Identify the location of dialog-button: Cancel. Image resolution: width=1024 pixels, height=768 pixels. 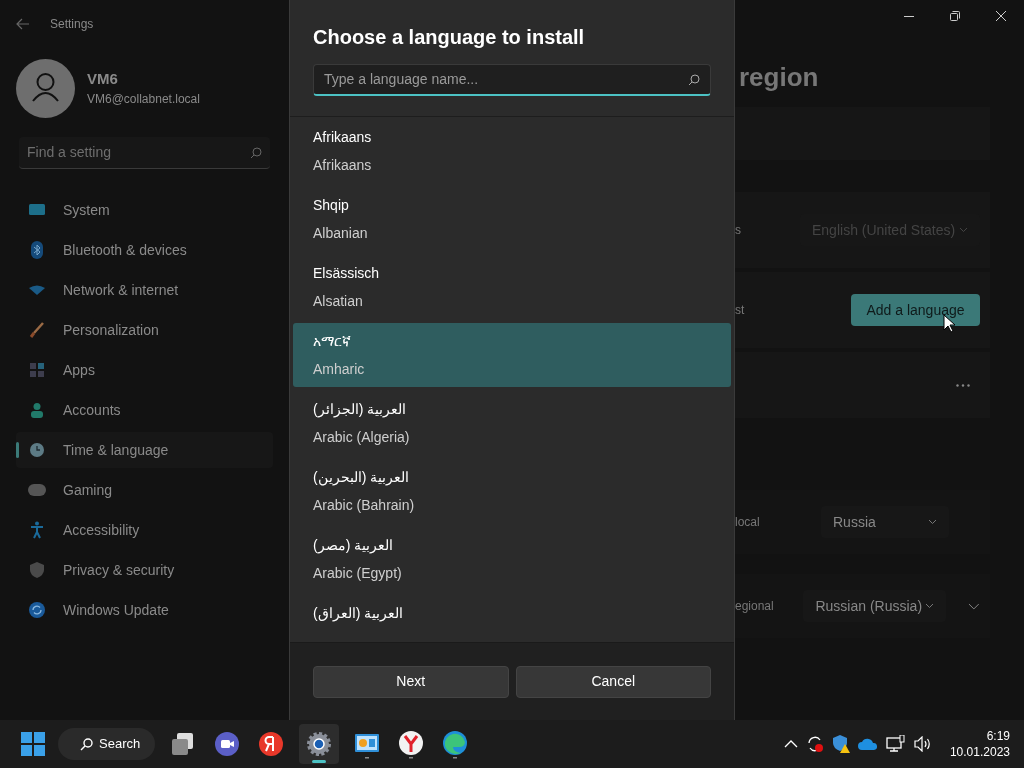
(613, 681).